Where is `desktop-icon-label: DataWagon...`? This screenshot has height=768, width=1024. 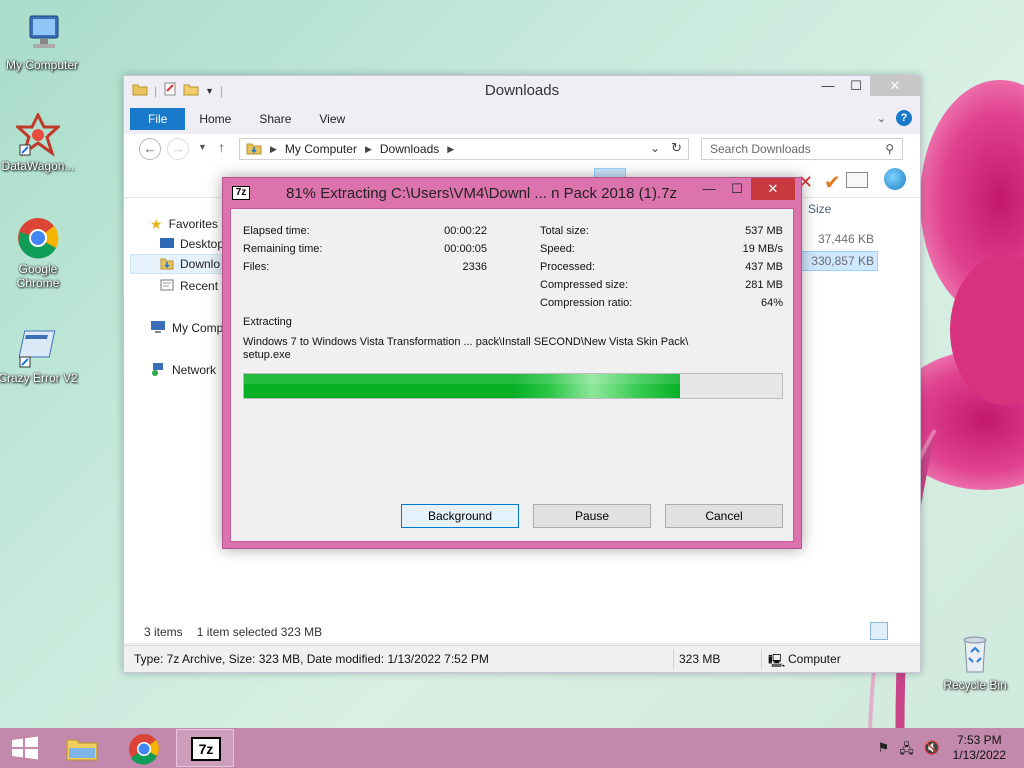 desktop-icon-label: DataWagon... is located at coordinates (38, 166).